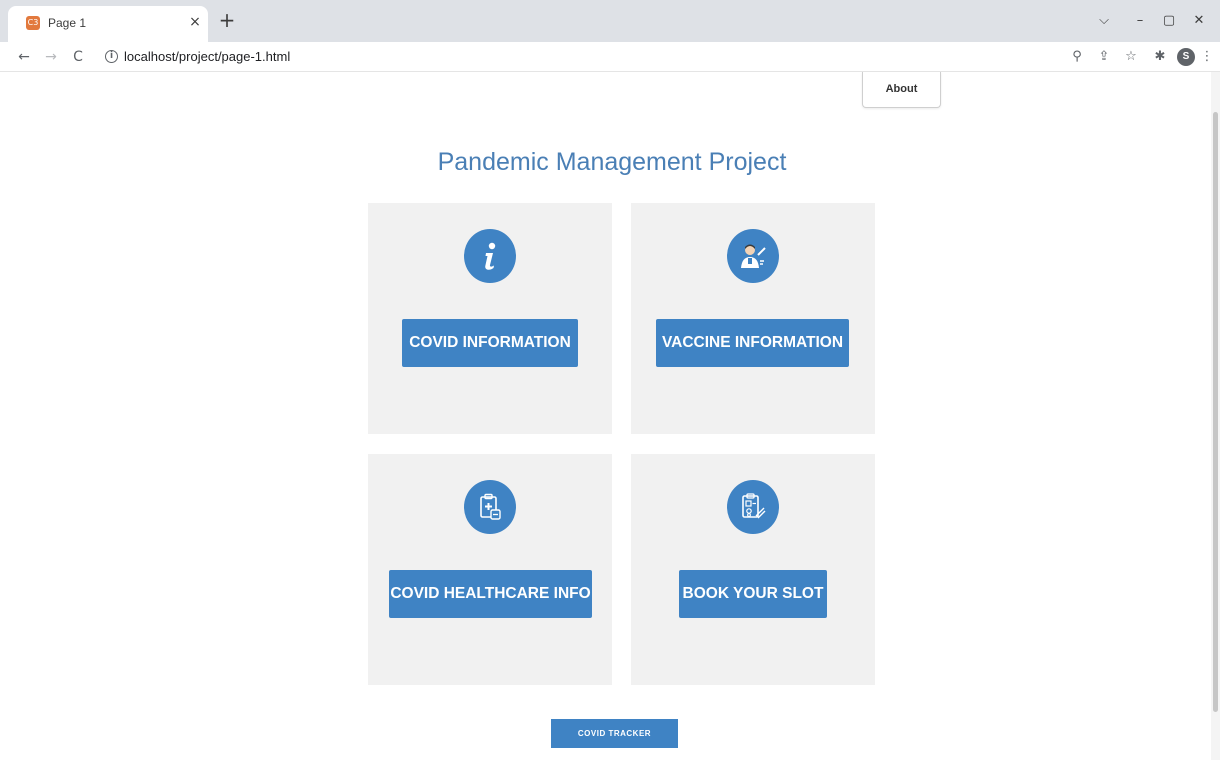  What do you see at coordinates (614, 733) in the screenshot?
I see `covid-tracker-button: COVID TRACKER` at bounding box center [614, 733].